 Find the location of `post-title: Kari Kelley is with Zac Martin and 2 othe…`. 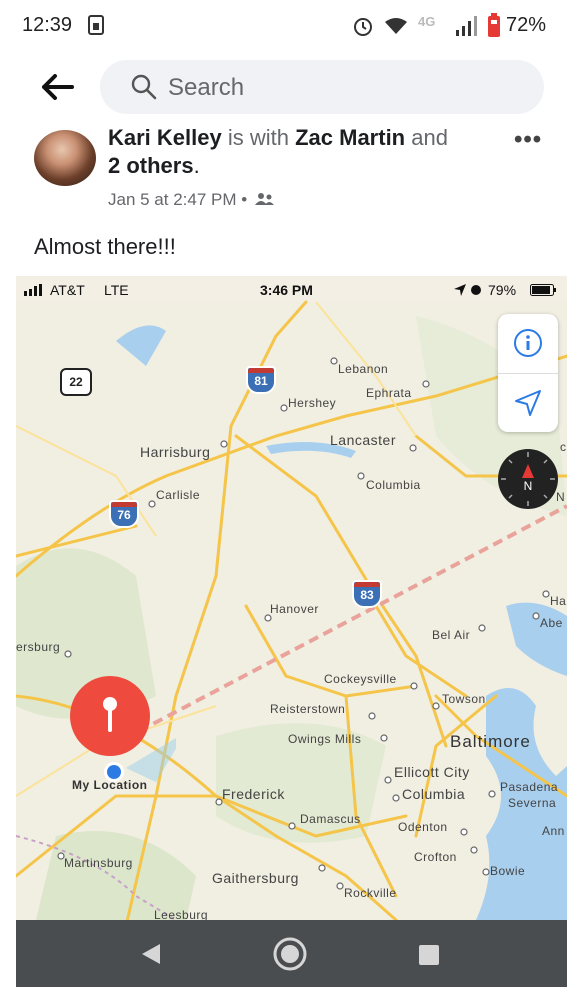

post-title: Kari Kelley is with Zac Martin and 2 othe… is located at coordinates (303, 152).